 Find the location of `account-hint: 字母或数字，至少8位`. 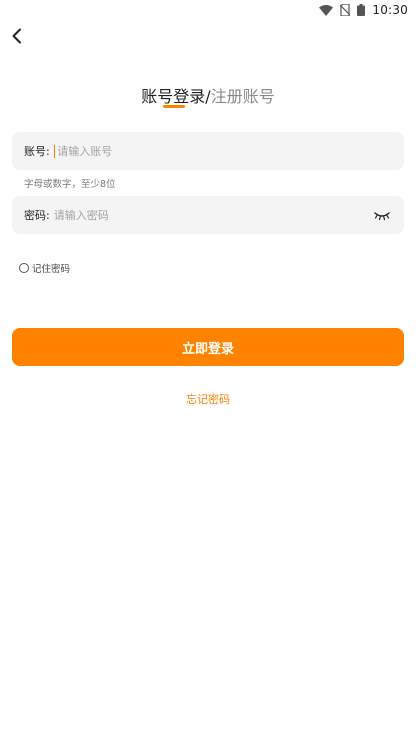

account-hint: 字母或数字，至少8位 is located at coordinates (70, 184).